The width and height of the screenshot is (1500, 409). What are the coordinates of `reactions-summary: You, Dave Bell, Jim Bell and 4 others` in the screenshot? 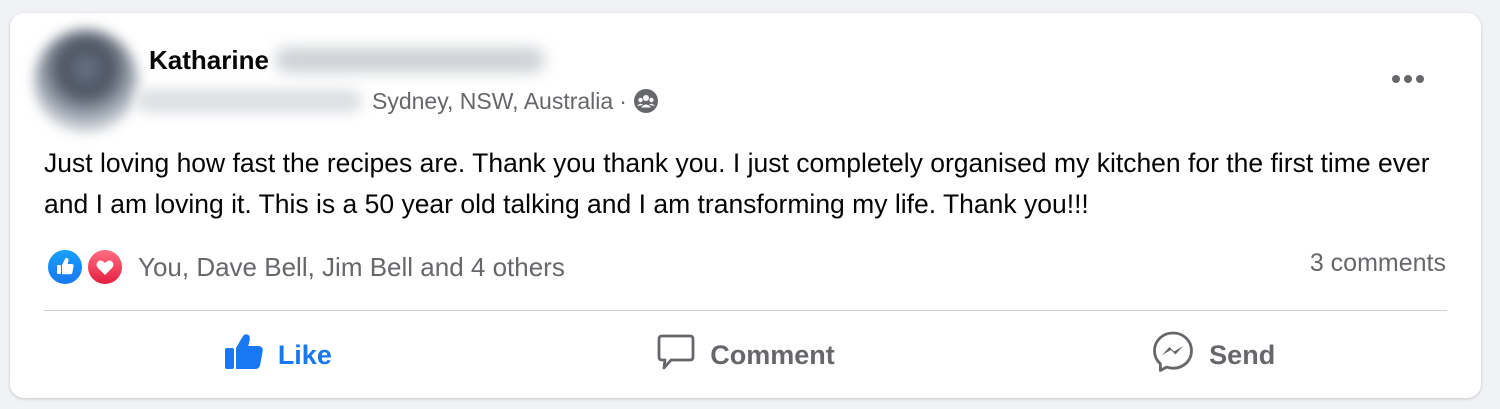 It's located at (305, 267).